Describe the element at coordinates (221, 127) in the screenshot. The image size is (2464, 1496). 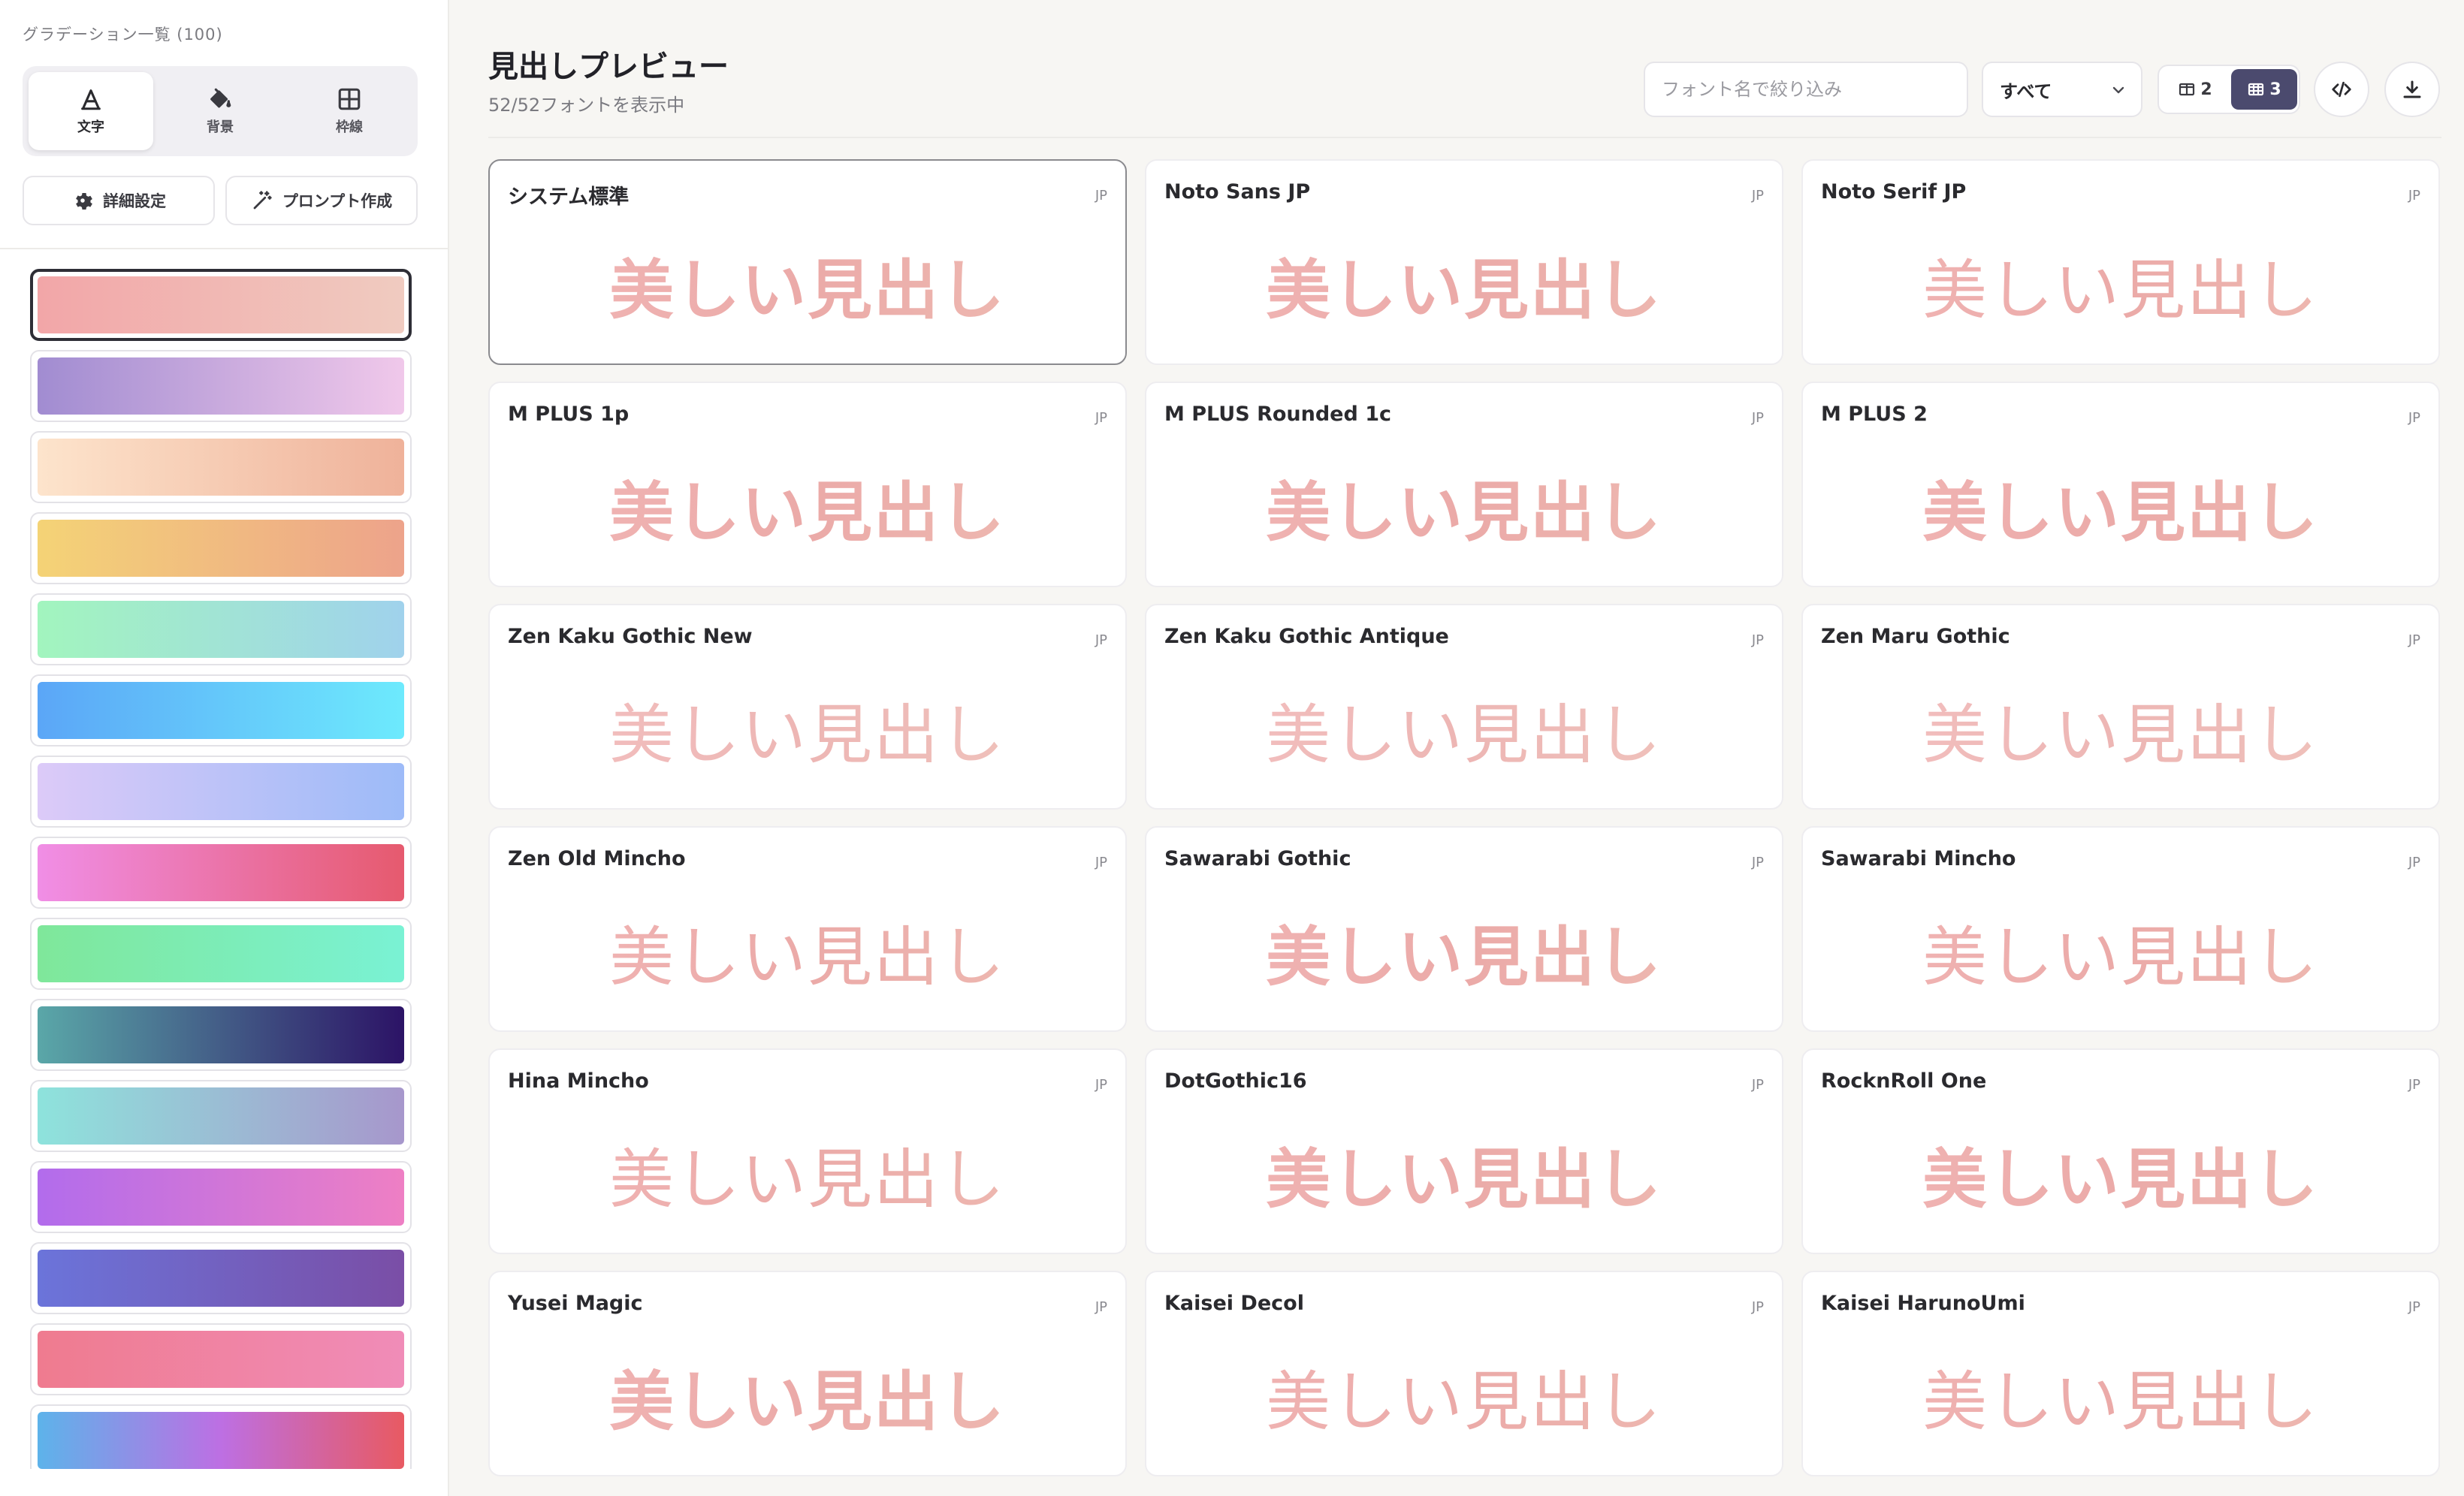
I see `mode-background-label: 背景` at that location.